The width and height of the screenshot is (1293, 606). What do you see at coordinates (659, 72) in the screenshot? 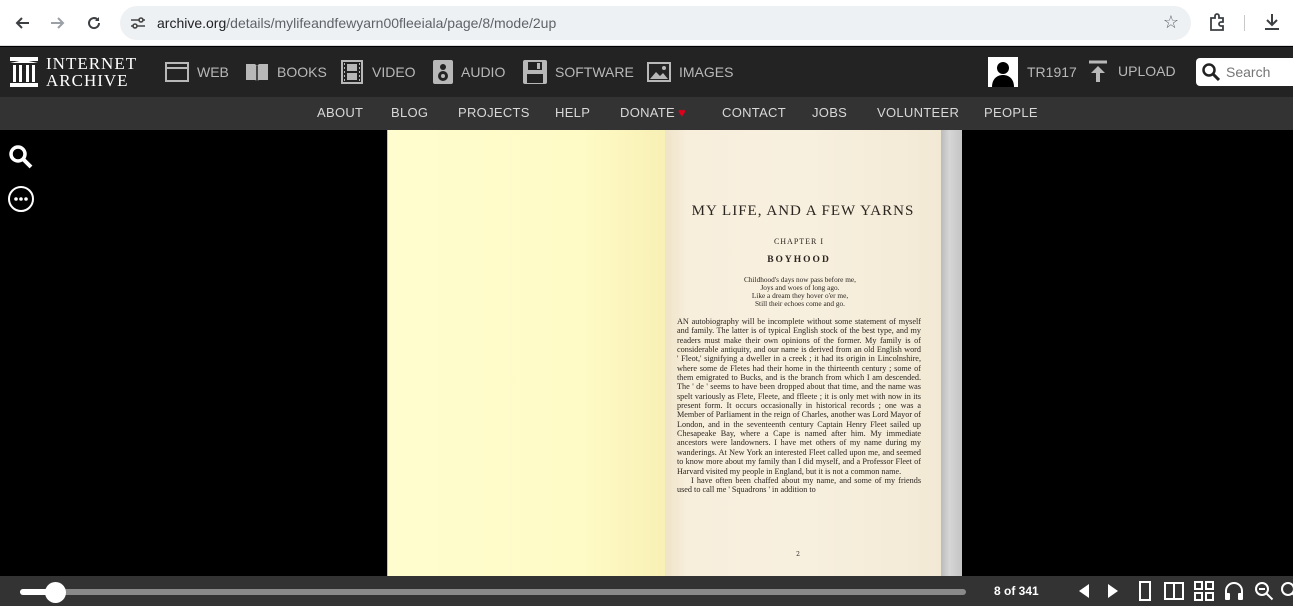
I see `image-icon` at bounding box center [659, 72].